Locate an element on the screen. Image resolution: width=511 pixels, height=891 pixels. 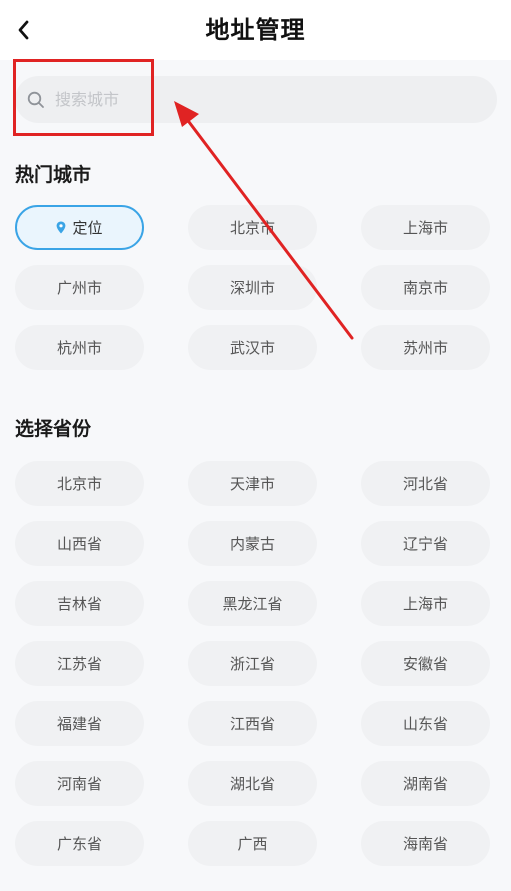
province-chip: 内蒙古 is located at coordinates (252, 543).